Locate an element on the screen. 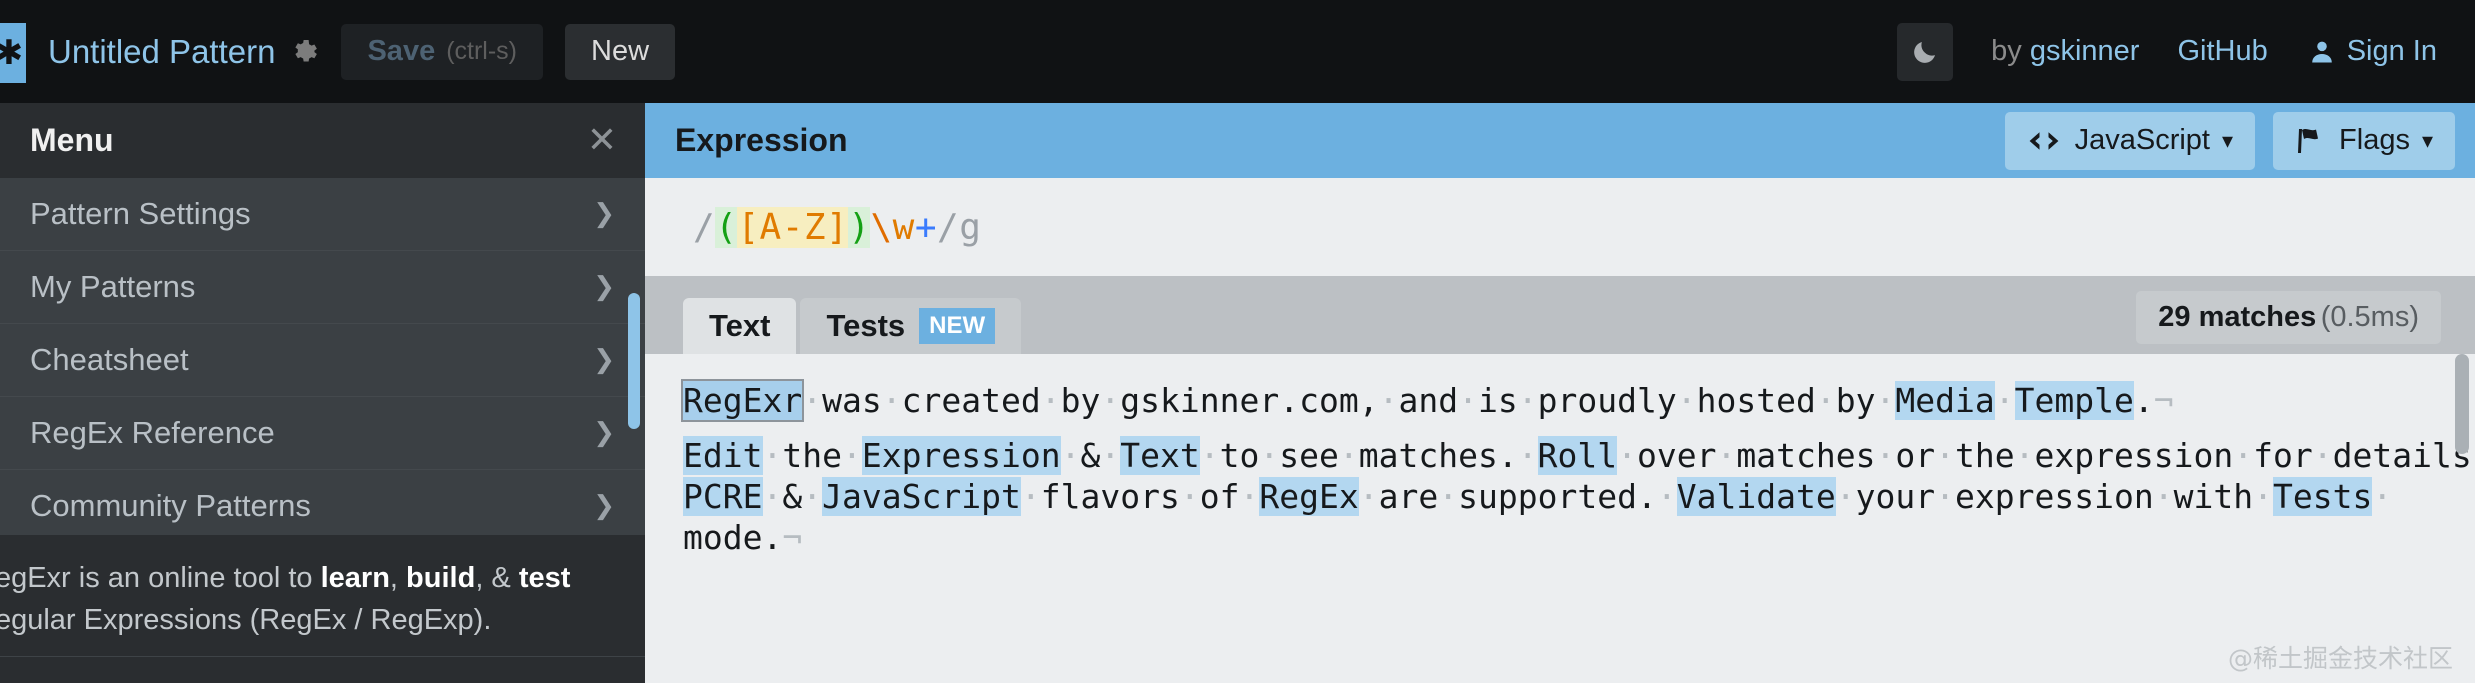 Image resolution: width=2475 pixels, height=683 pixels. by-gskinner-link: by gskinner is located at coordinates (2065, 51).